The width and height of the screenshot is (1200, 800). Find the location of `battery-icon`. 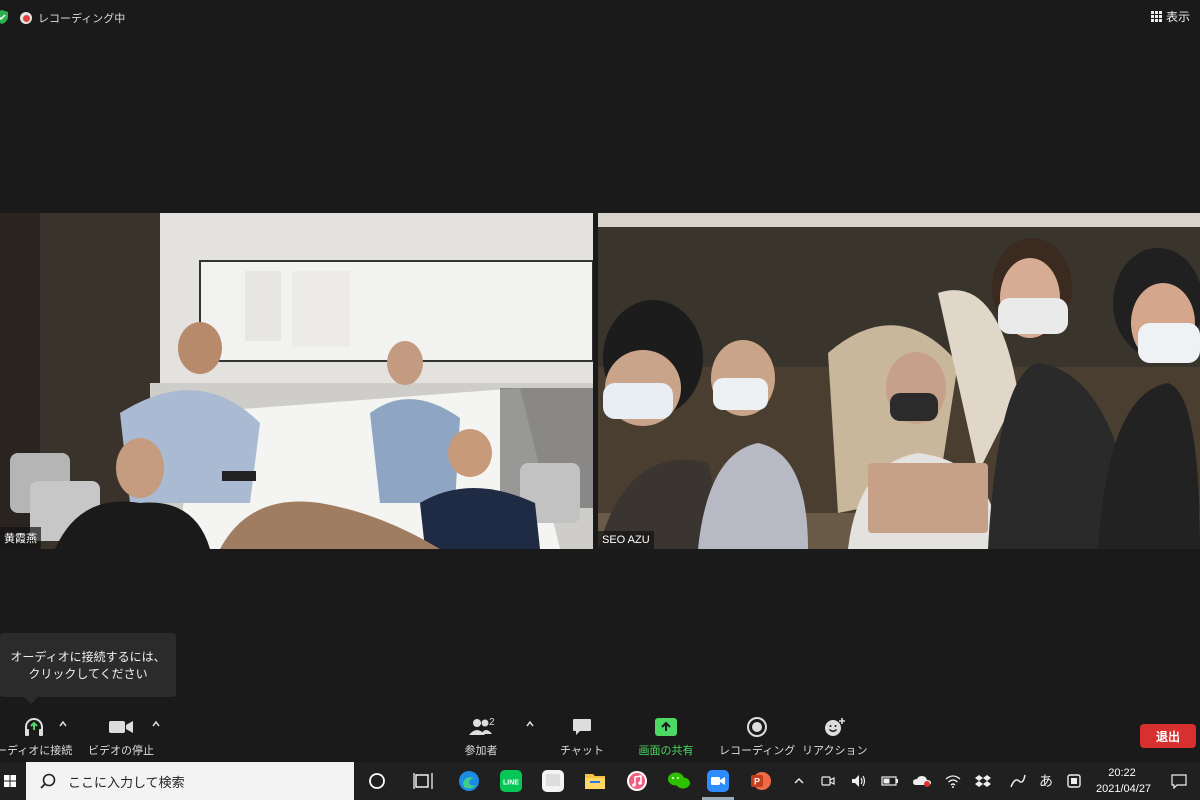

battery-icon is located at coordinates (890, 781).